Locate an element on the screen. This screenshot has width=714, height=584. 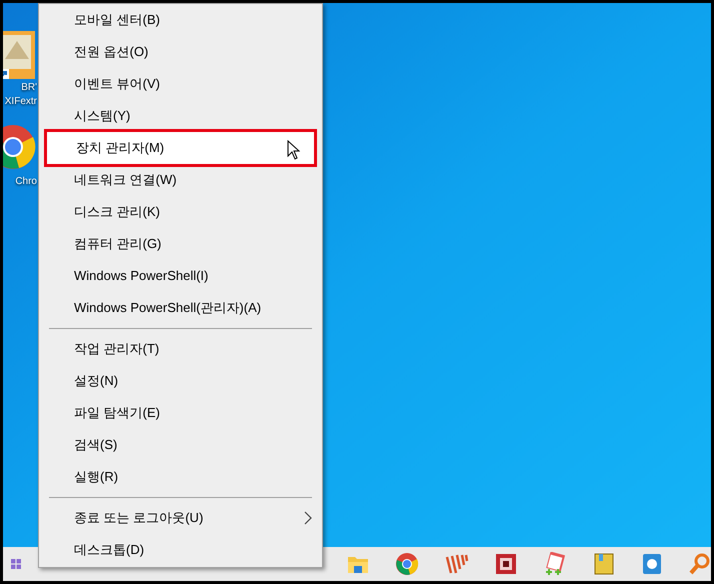
menu-item: 설정(N) is located at coordinates (180, 381).